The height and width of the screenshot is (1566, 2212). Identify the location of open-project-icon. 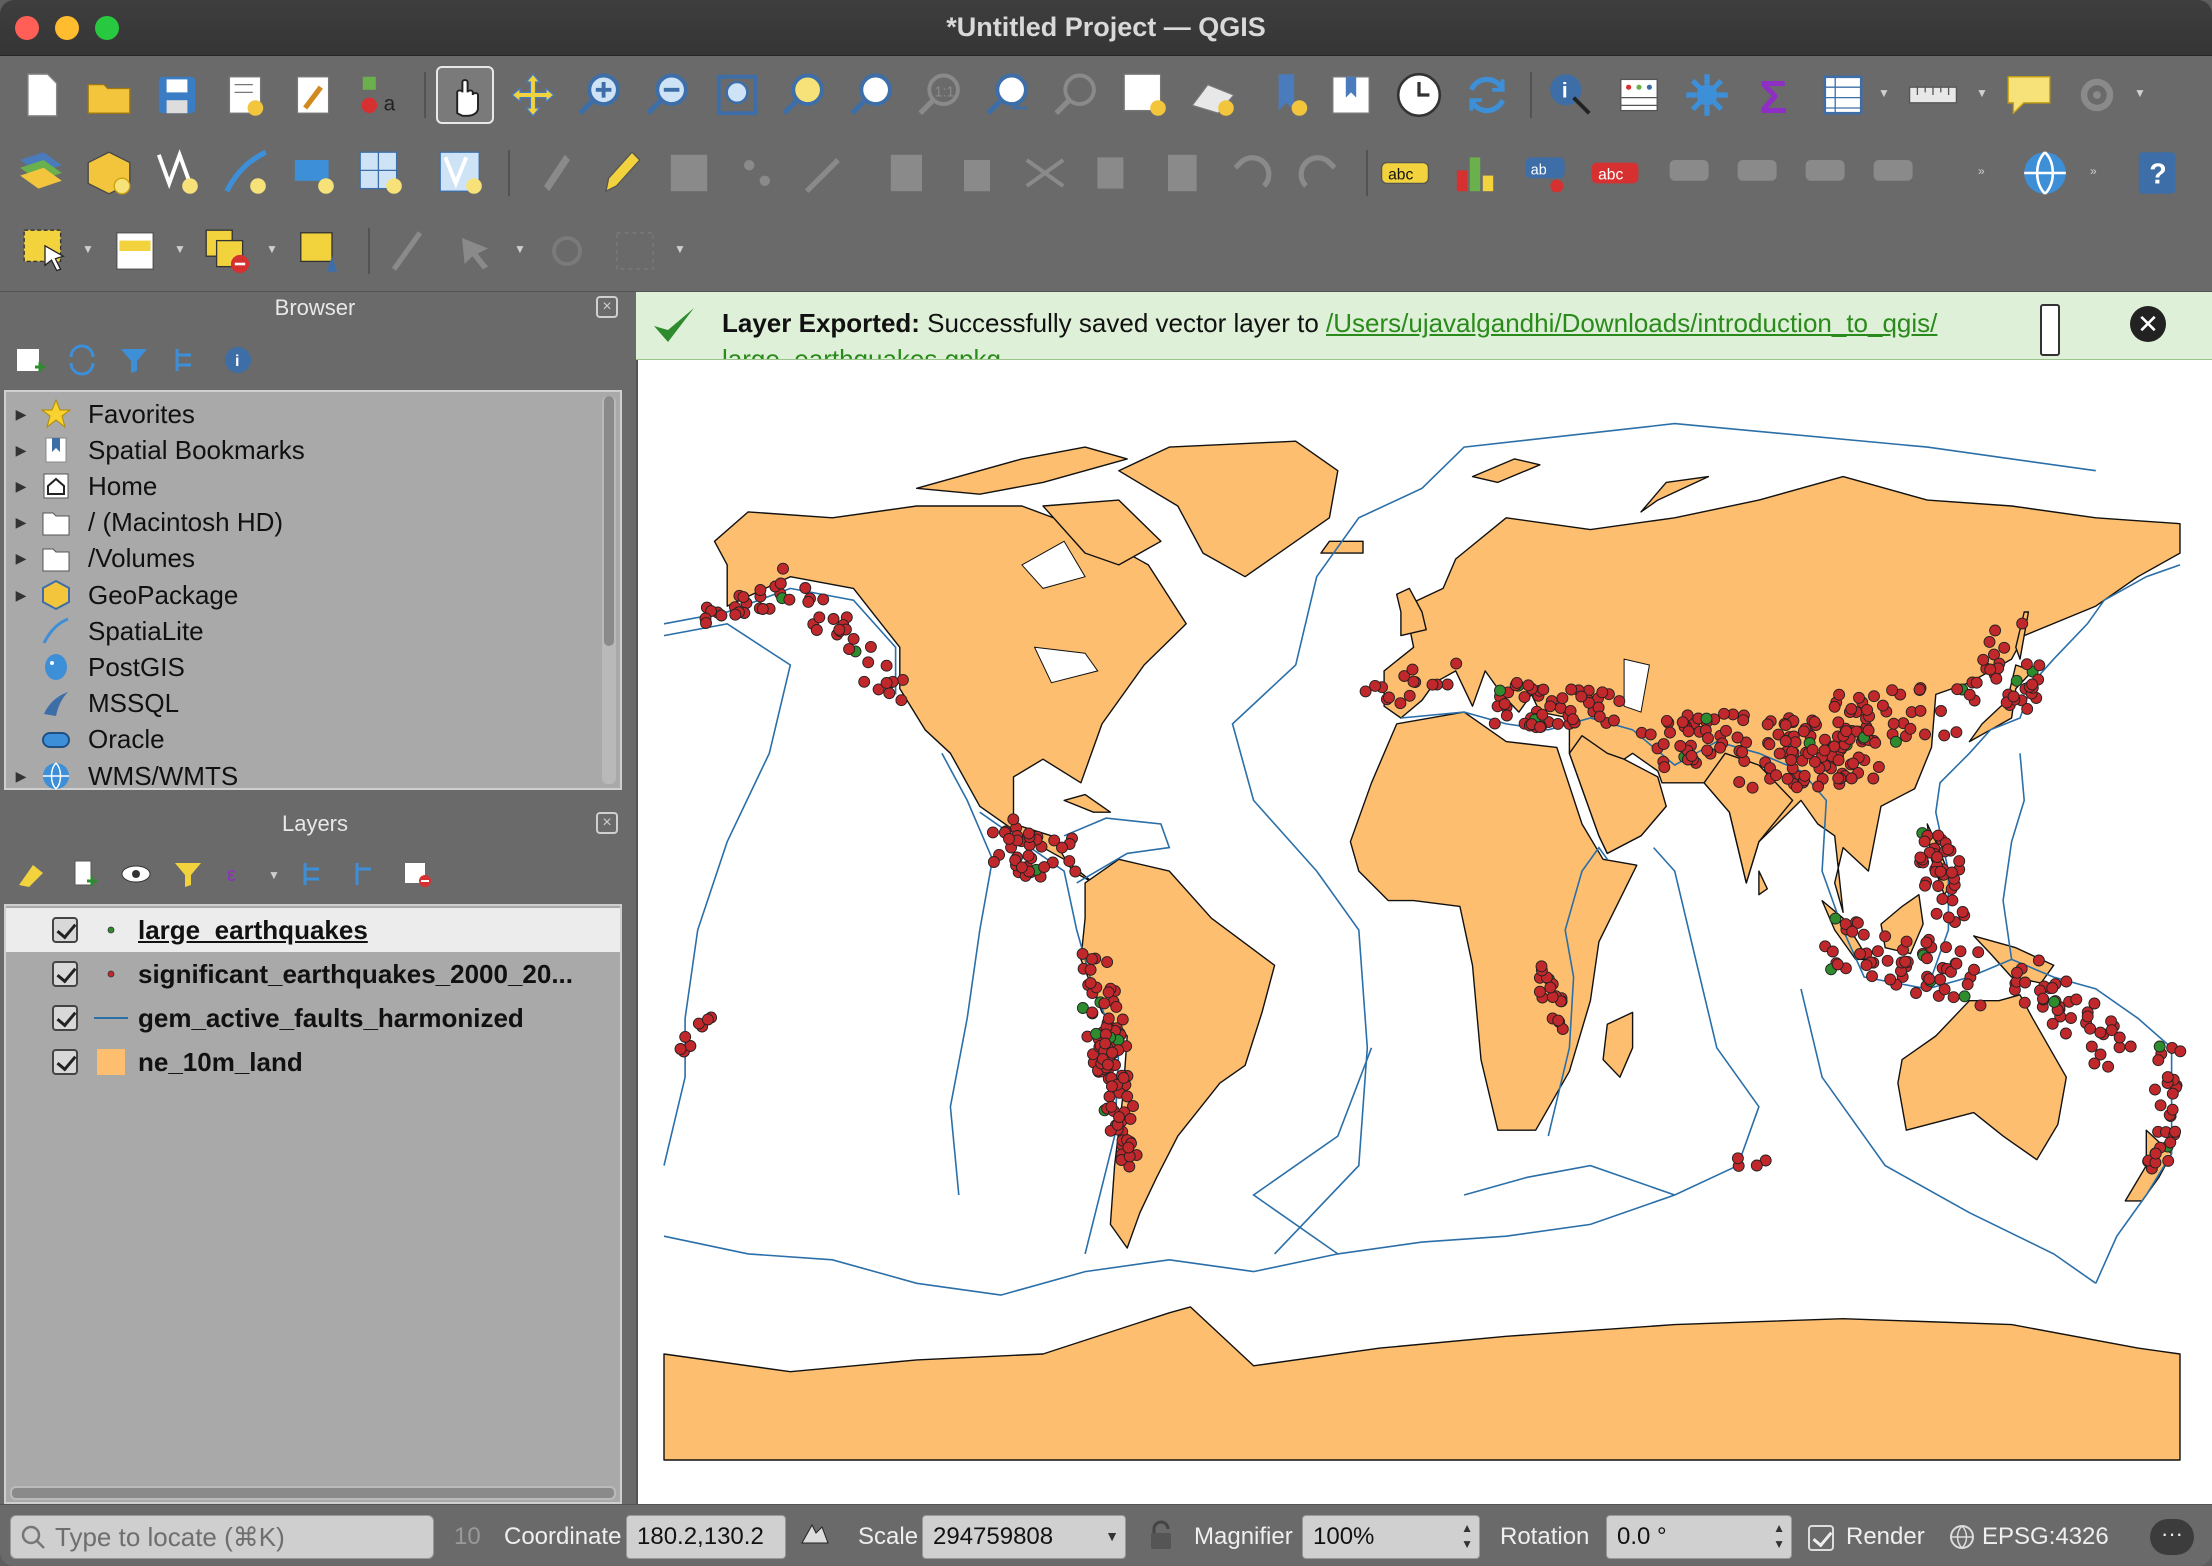
(109, 95).